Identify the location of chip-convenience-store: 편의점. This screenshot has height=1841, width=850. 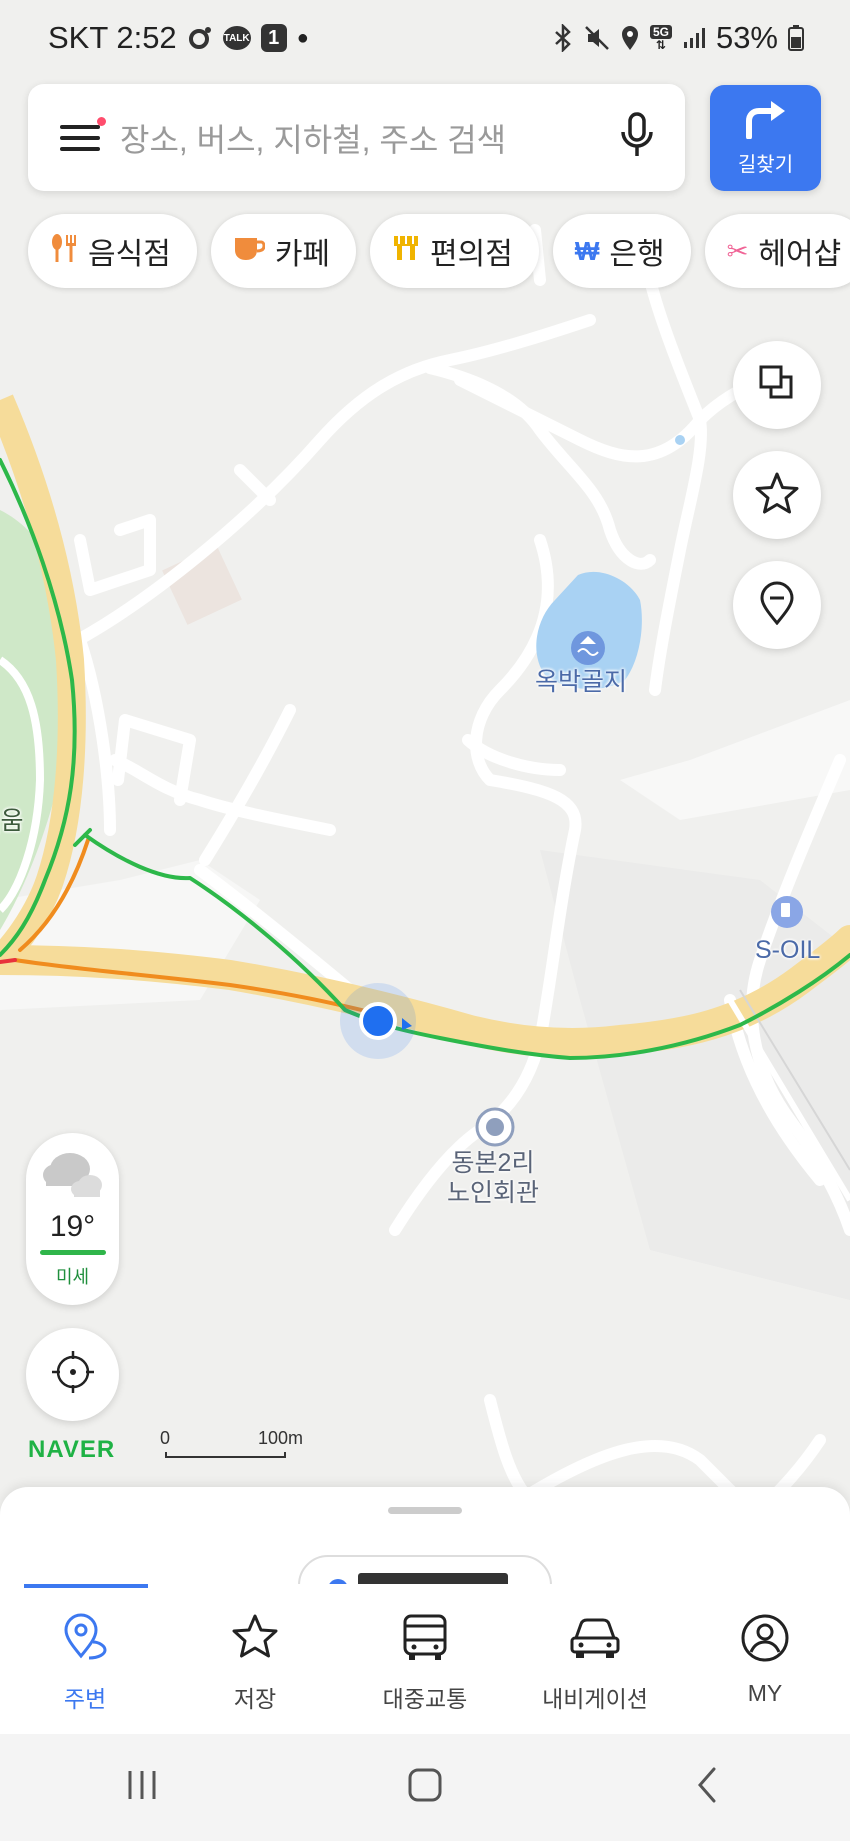
(454, 251).